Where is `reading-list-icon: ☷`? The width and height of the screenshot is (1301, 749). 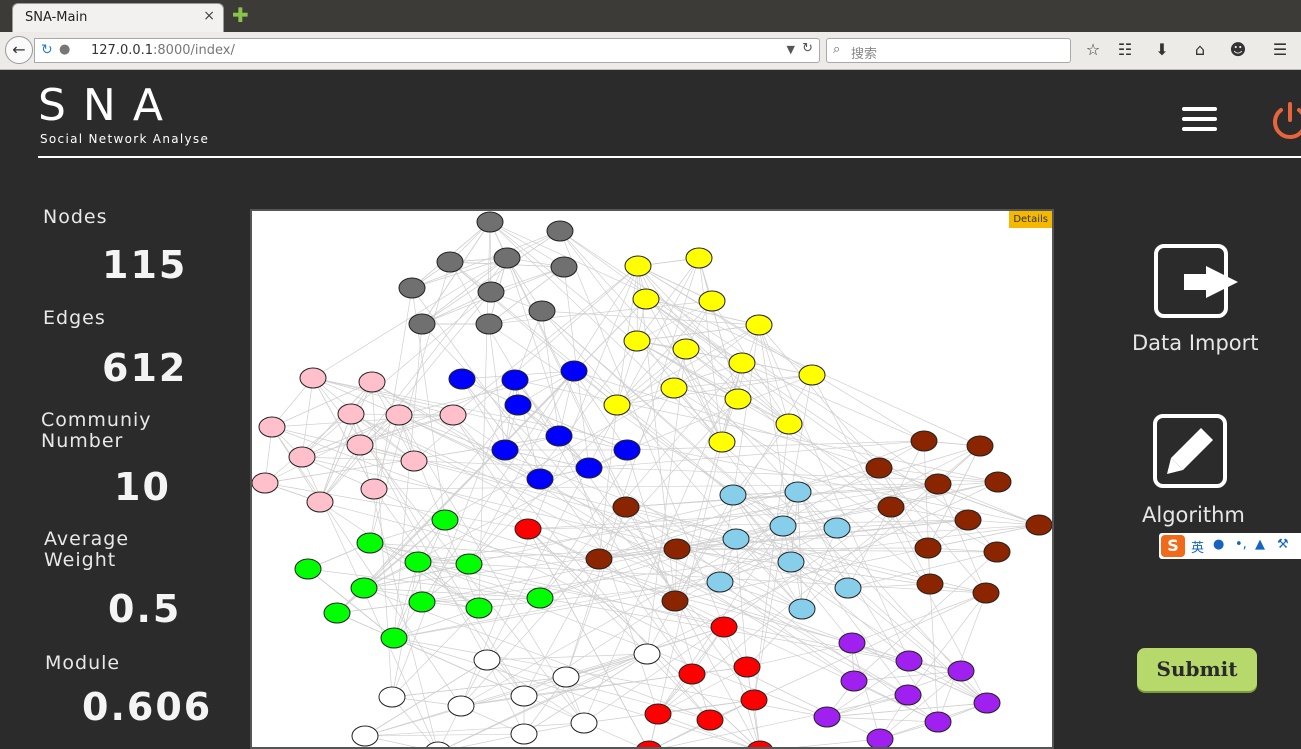
reading-list-icon: ☷ is located at coordinates (1125, 49).